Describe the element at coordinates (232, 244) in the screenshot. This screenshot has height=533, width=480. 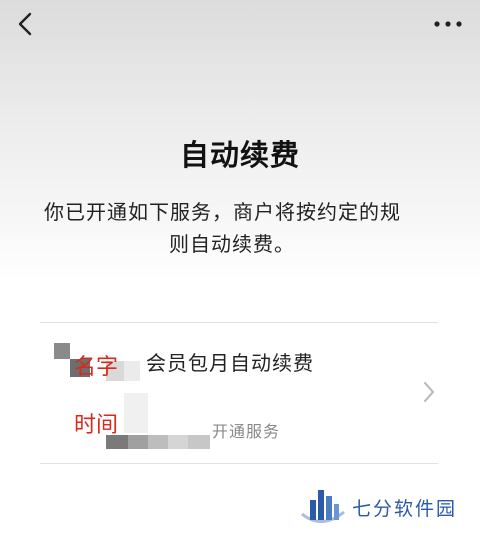
I see `description-line-2: 则自动续费。` at that location.